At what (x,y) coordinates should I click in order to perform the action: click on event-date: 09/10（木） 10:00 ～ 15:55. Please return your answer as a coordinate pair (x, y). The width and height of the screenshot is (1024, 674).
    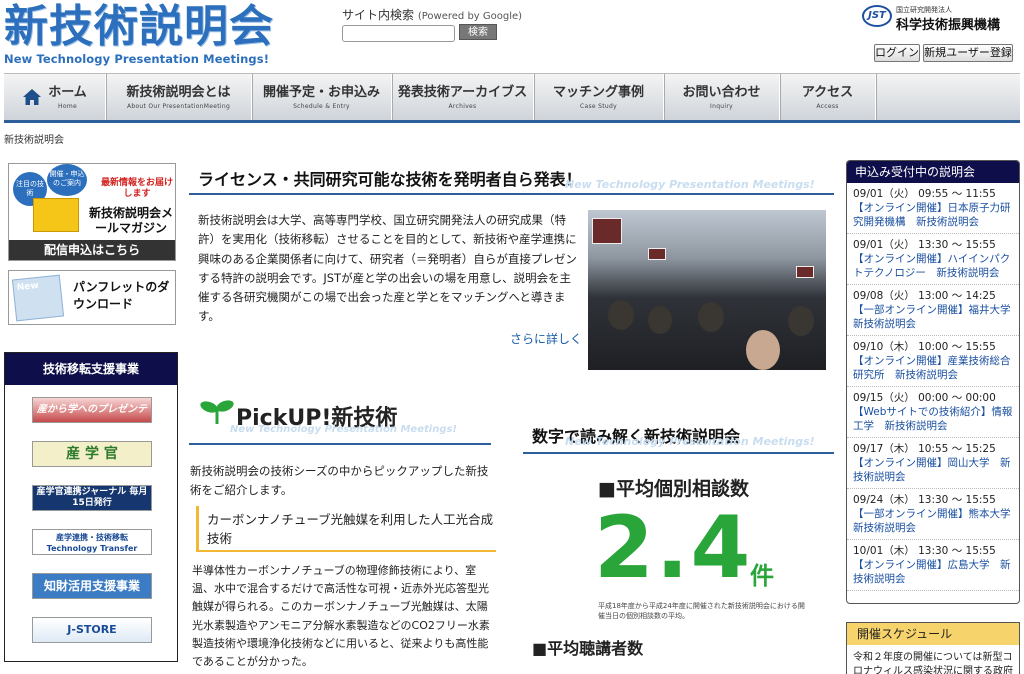
    Looking at the image, I should click on (924, 347).